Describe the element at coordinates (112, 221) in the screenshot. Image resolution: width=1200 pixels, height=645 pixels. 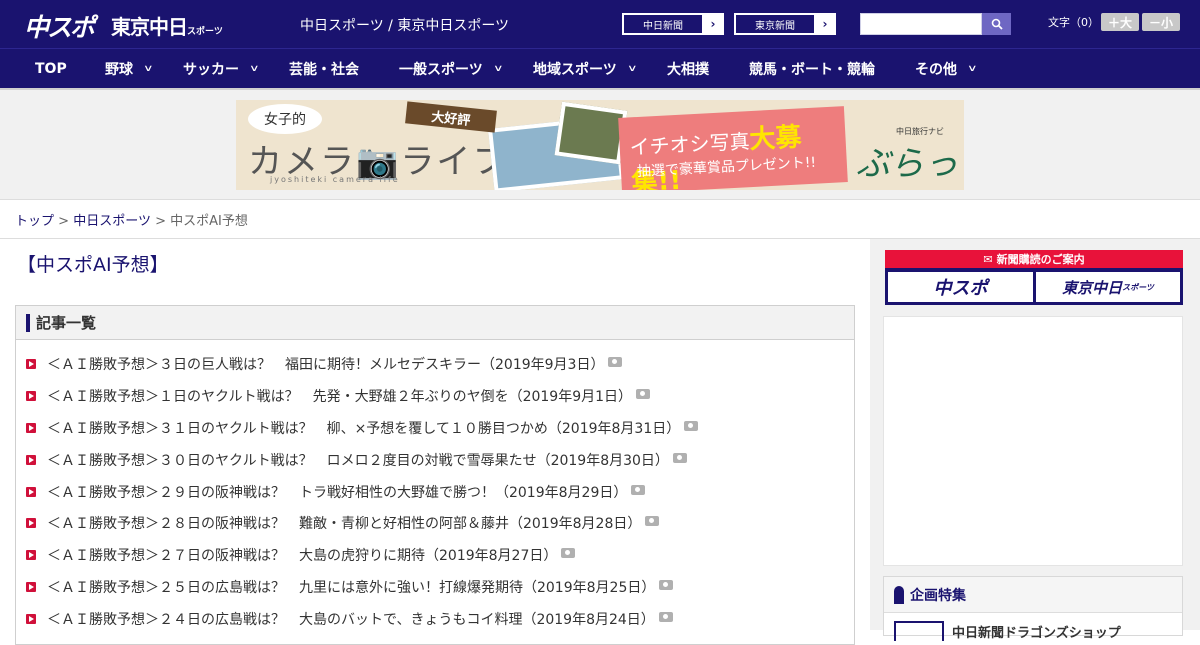
I see `breadcrumb-section: 中日スポーツ` at that location.